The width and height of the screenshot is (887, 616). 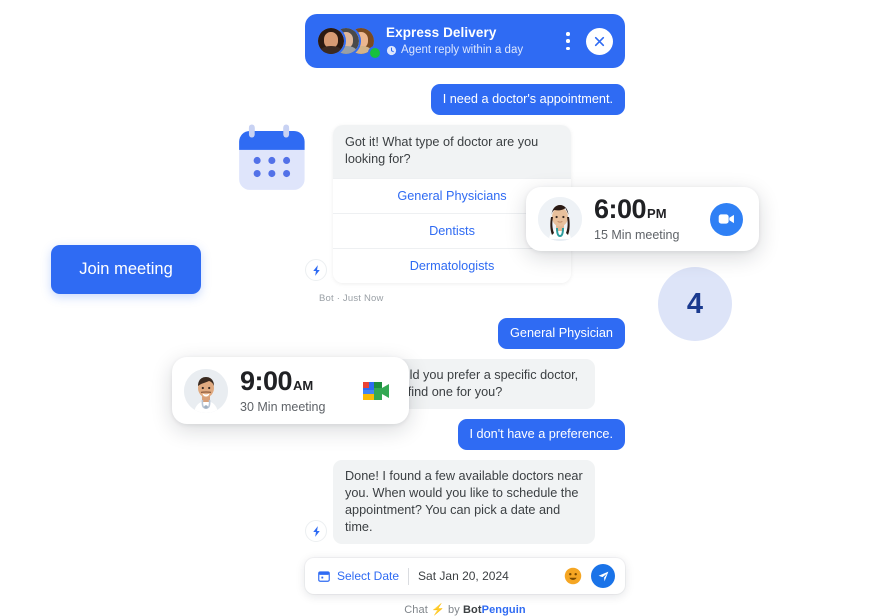 I want to click on meeting-time-value: 6:00, so click(x=620, y=209).